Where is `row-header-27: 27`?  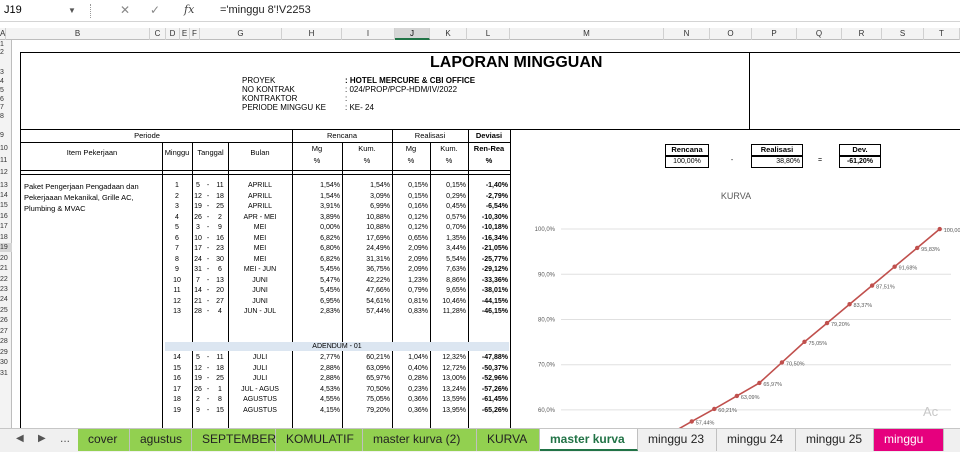 row-header-27: 27 is located at coordinates (6, 331).